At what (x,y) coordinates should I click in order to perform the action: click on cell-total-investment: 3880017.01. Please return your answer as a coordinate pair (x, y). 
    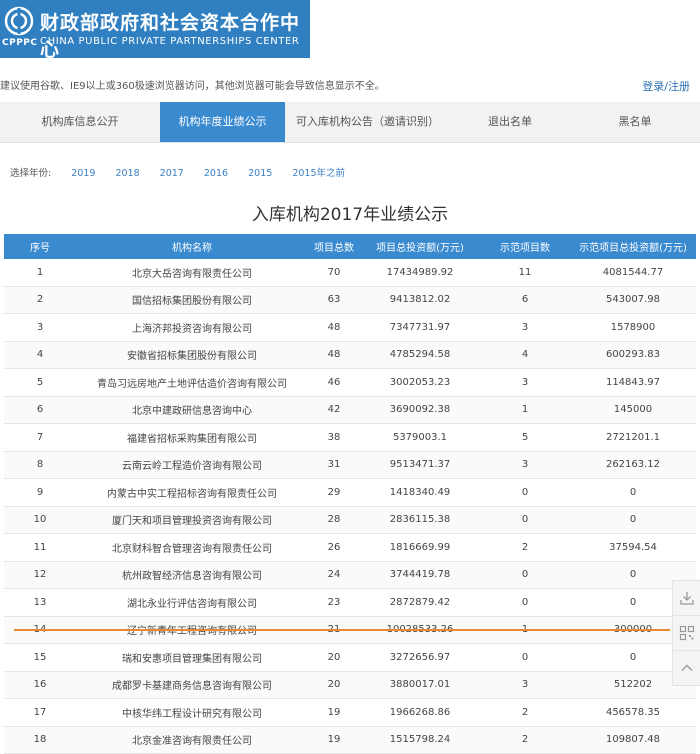
    Looking at the image, I should click on (420, 685).